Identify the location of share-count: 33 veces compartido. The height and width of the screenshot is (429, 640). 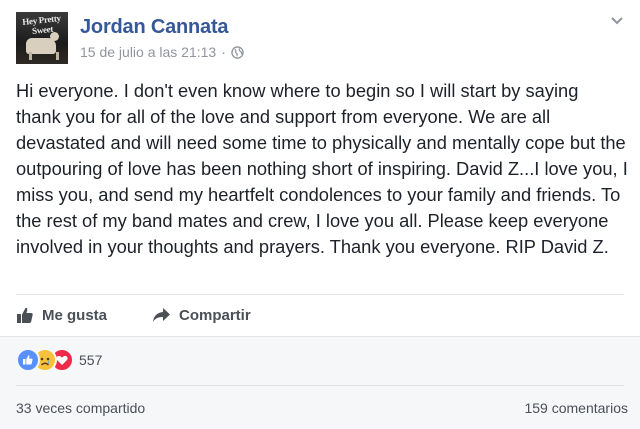
(80, 408).